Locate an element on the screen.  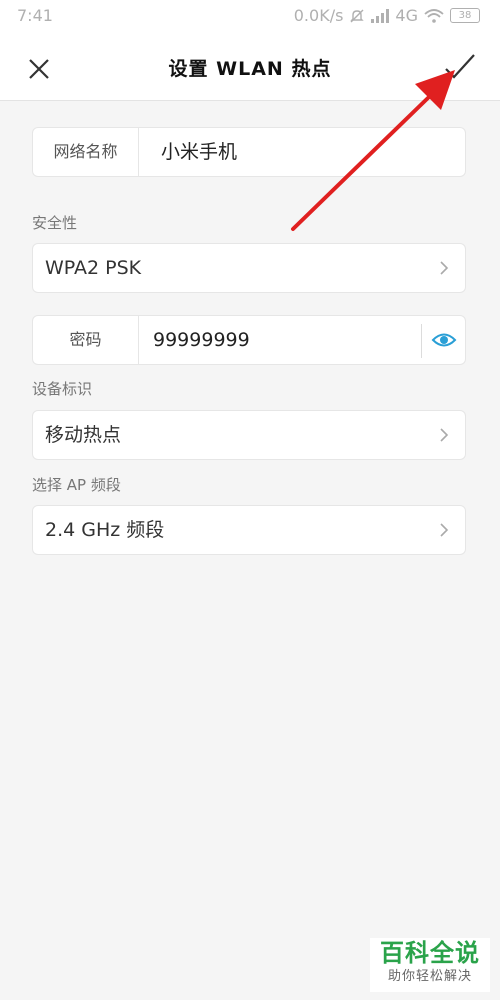
check-icon is located at coordinates (460, 68).